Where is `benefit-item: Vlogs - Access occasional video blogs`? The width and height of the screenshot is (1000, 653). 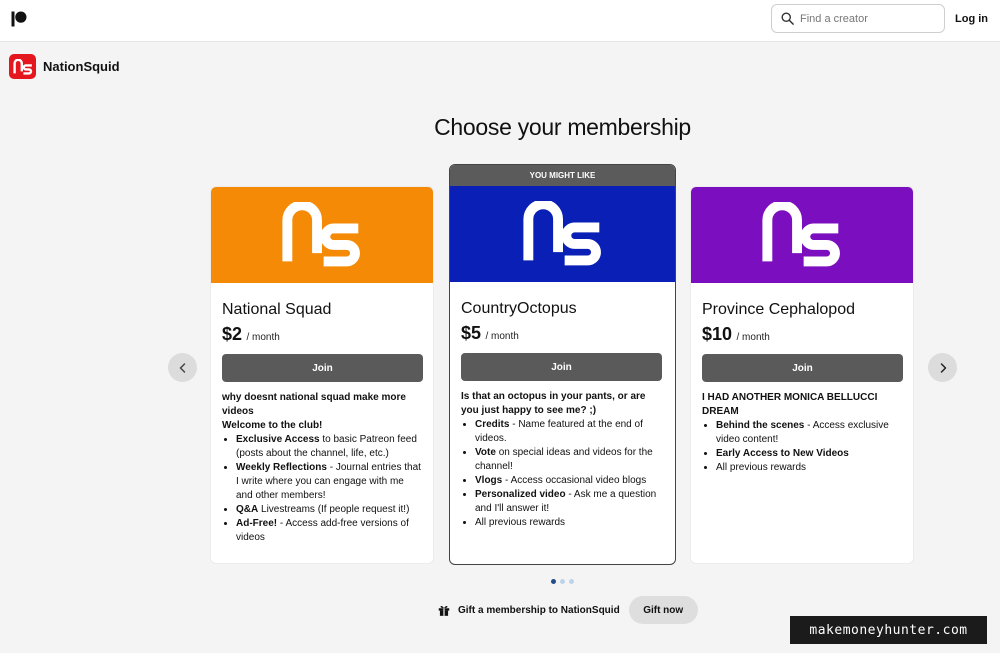 benefit-item: Vlogs - Access occasional video blogs is located at coordinates (569, 481).